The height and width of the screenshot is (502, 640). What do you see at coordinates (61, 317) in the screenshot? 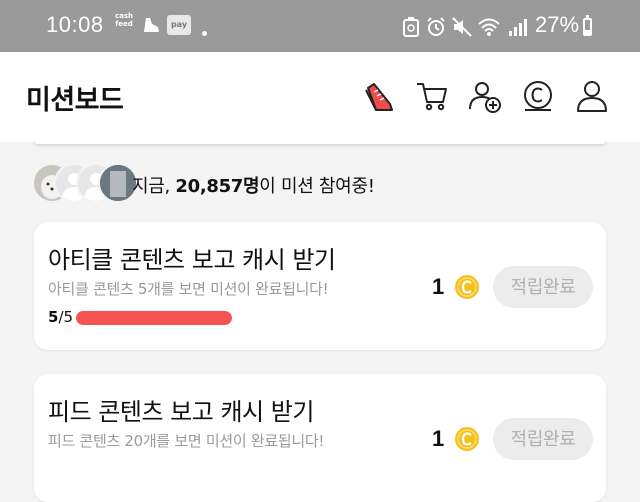
I see `mission-progress-text: 5/5` at bounding box center [61, 317].